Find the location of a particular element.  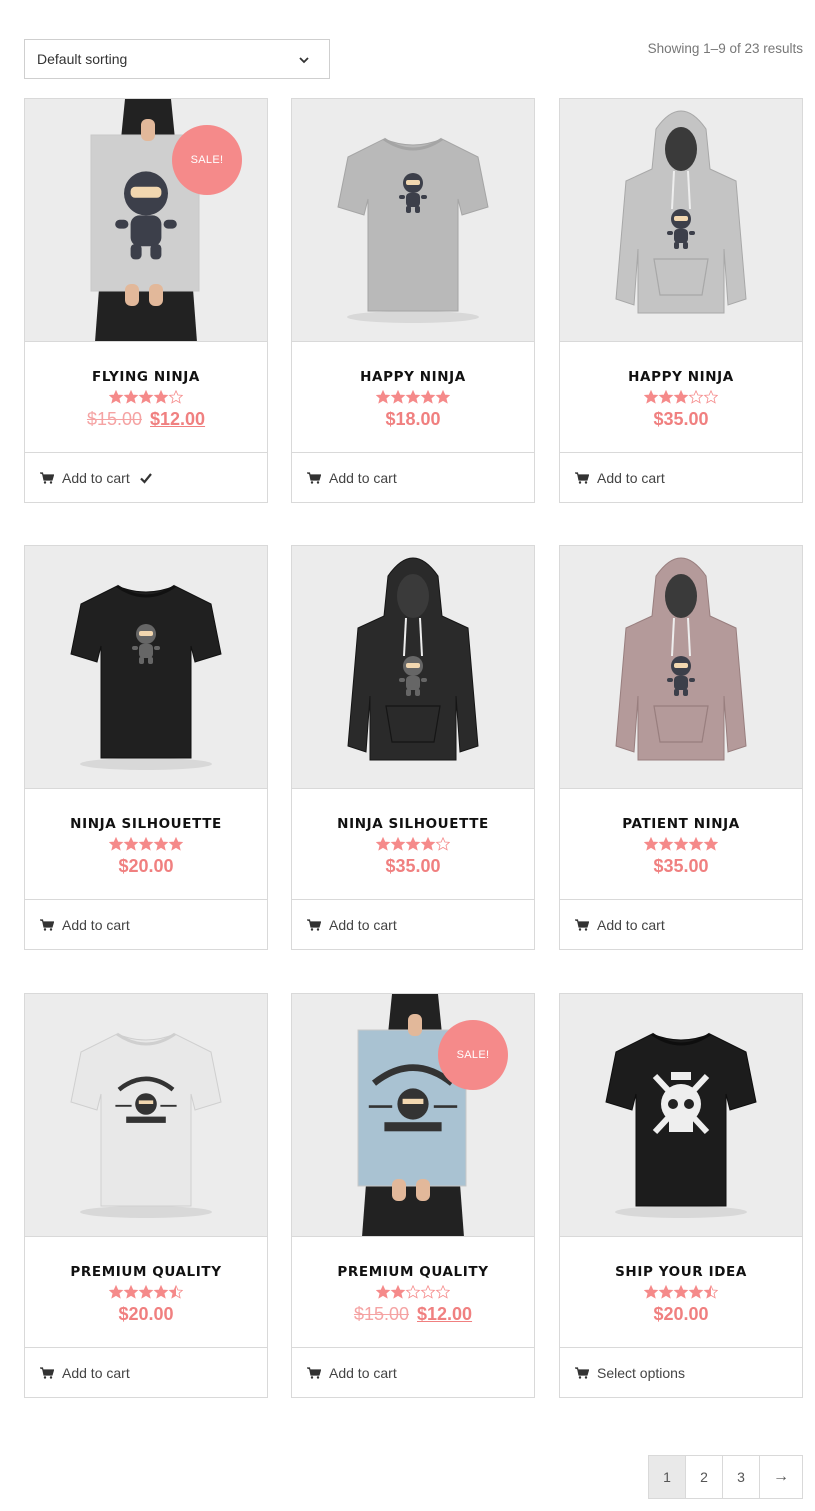

product-card: SHIP YOUR IDEA $20.00 Select options is located at coordinates (681, 1195).